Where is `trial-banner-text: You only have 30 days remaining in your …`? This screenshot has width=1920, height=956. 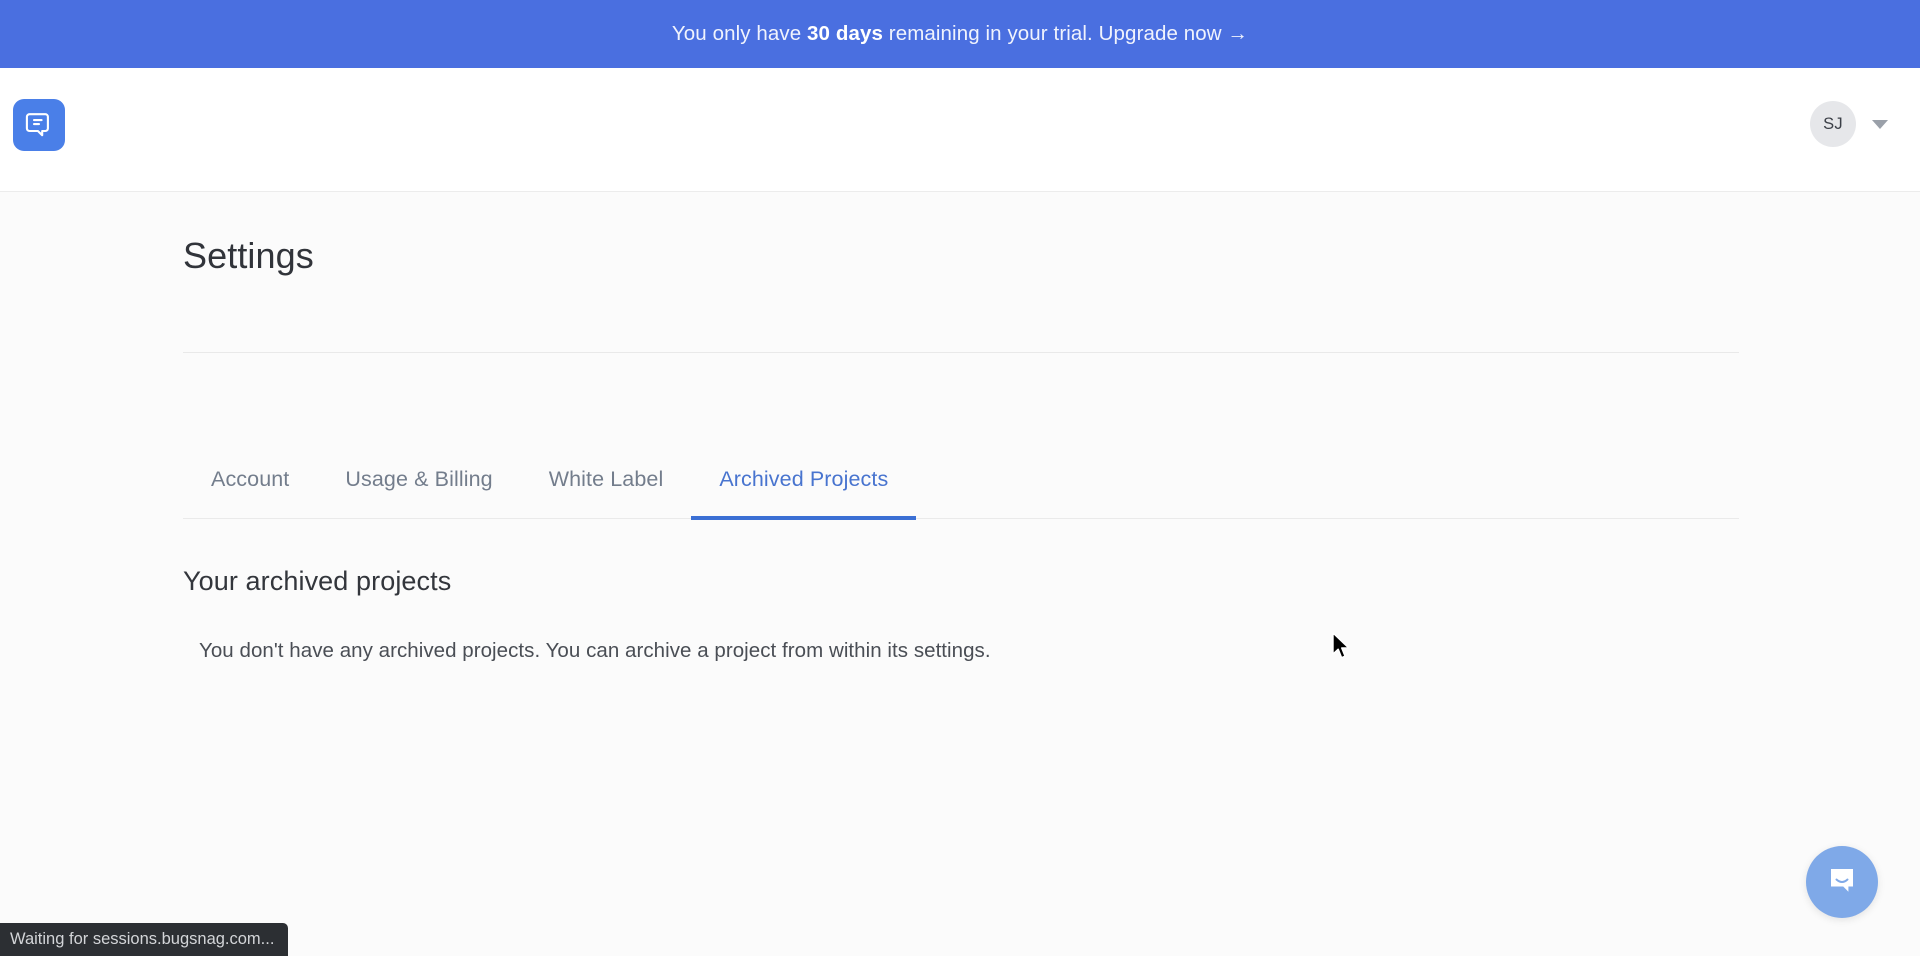 trial-banner-text: You only have 30 days remaining in your … is located at coordinates (960, 34).